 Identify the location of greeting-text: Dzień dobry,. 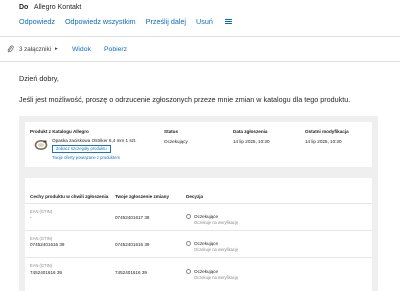
(39, 78).